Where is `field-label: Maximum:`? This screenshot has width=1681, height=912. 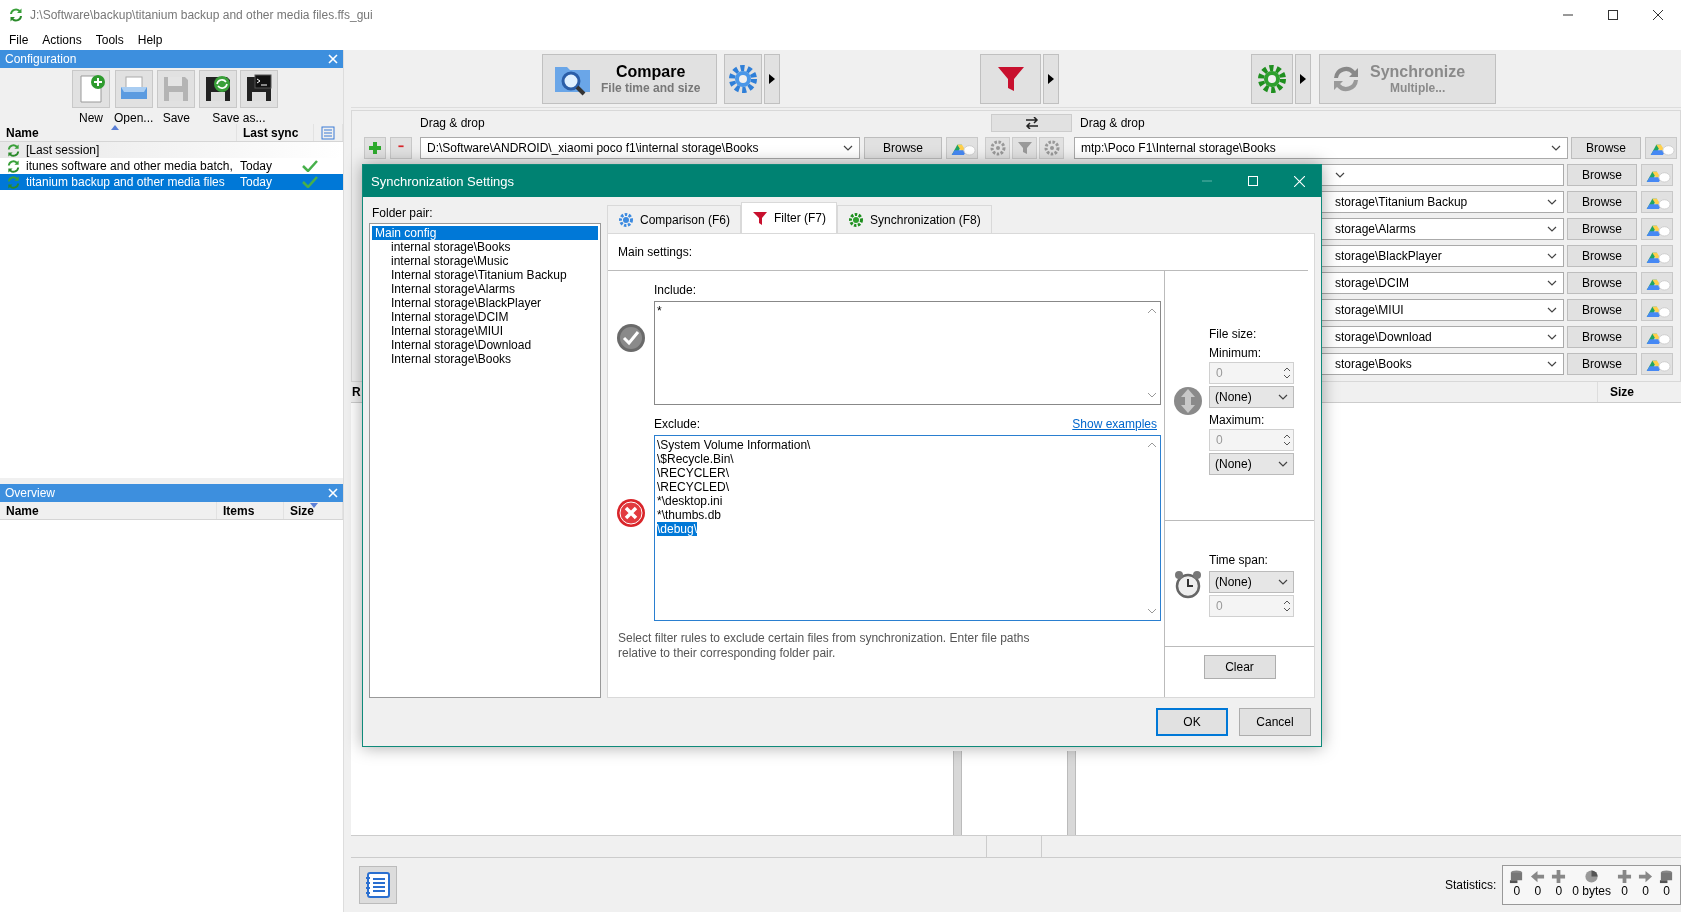 field-label: Maximum: is located at coordinates (1237, 420).